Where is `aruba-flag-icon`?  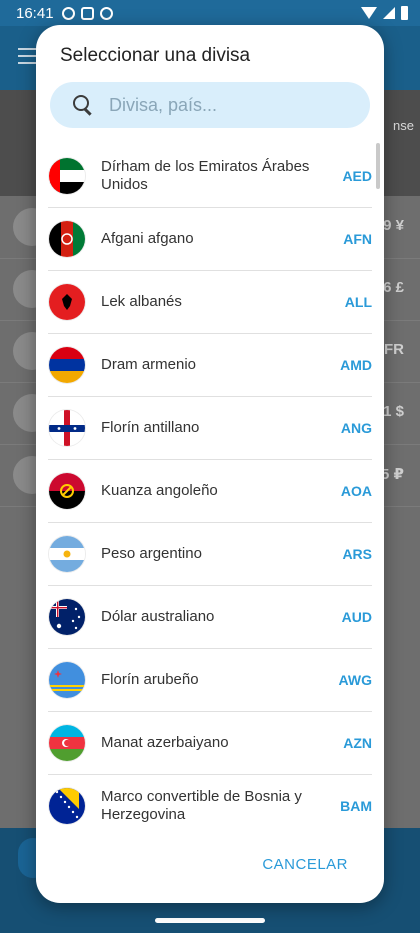 aruba-flag-icon is located at coordinates (67, 680).